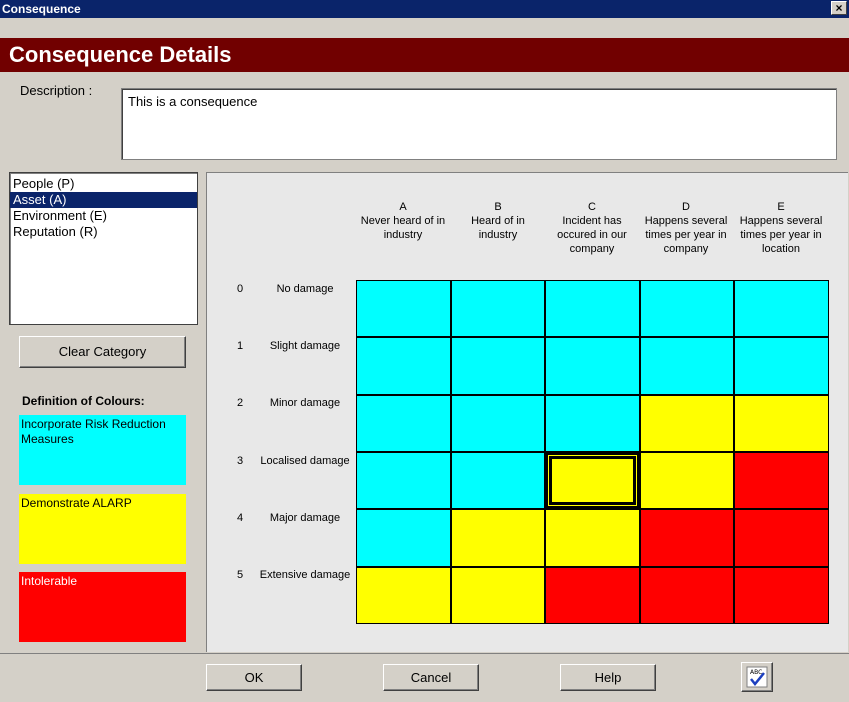 This screenshot has width=849, height=702. Describe the element at coordinates (781, 207) in the screenshot. I see `column-letter: E` at that location.